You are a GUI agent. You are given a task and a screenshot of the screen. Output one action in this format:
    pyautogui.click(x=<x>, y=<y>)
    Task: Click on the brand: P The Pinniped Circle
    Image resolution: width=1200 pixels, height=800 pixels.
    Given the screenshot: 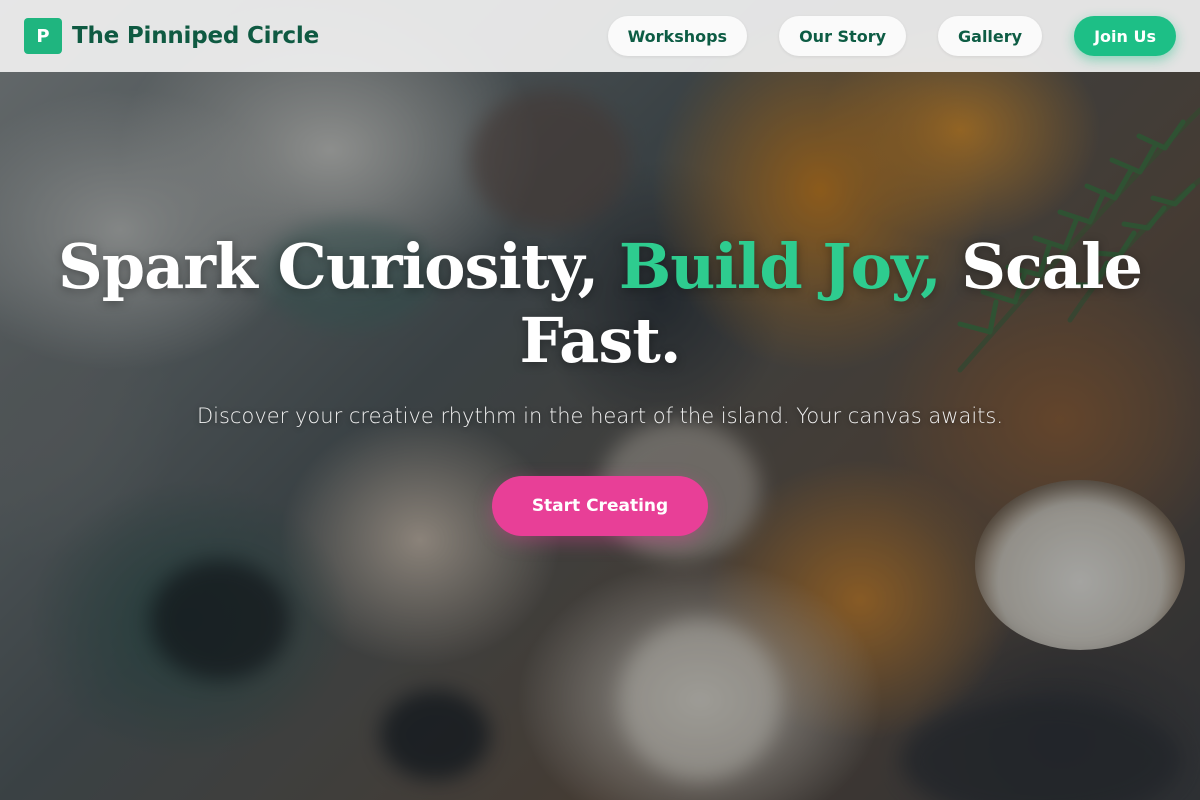 What is the action you would take?
    pyautogui.click(x=171, y=36)
    